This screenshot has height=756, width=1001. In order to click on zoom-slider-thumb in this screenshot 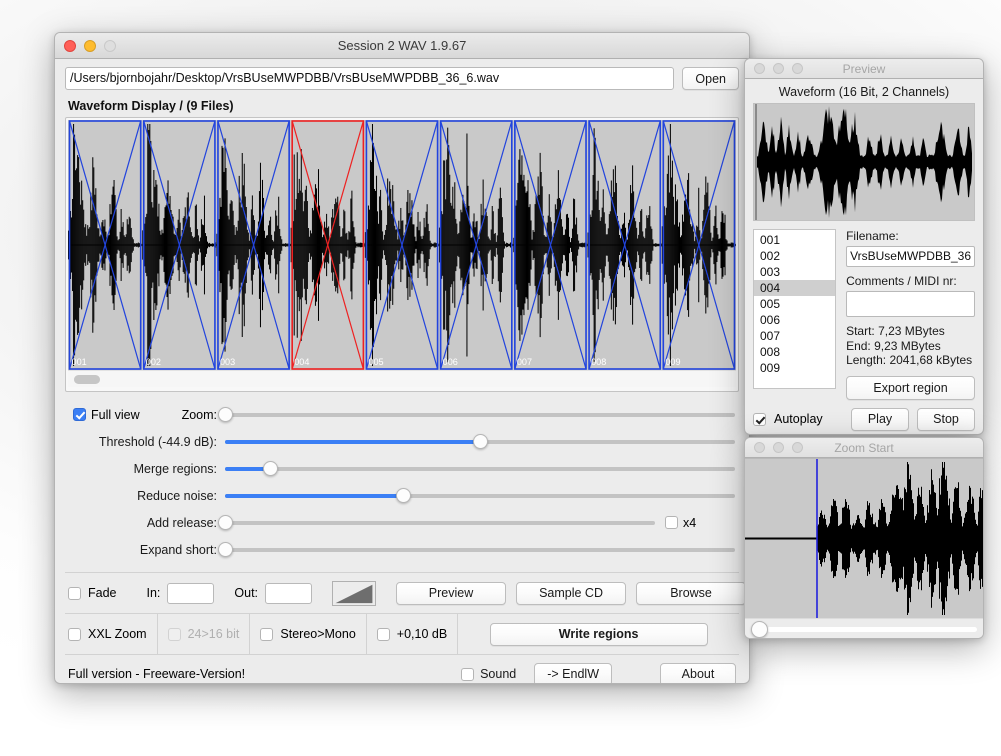, I will do `click(225, 414)`.